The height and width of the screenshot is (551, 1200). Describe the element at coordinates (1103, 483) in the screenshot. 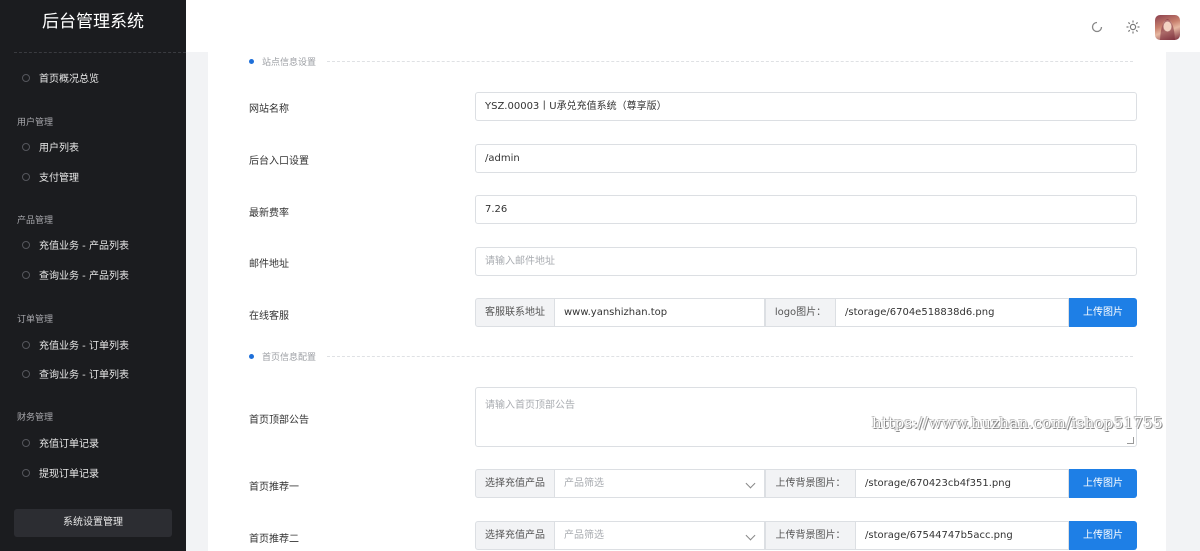

I see `rec1-upload-button: 上传图片` at that location.